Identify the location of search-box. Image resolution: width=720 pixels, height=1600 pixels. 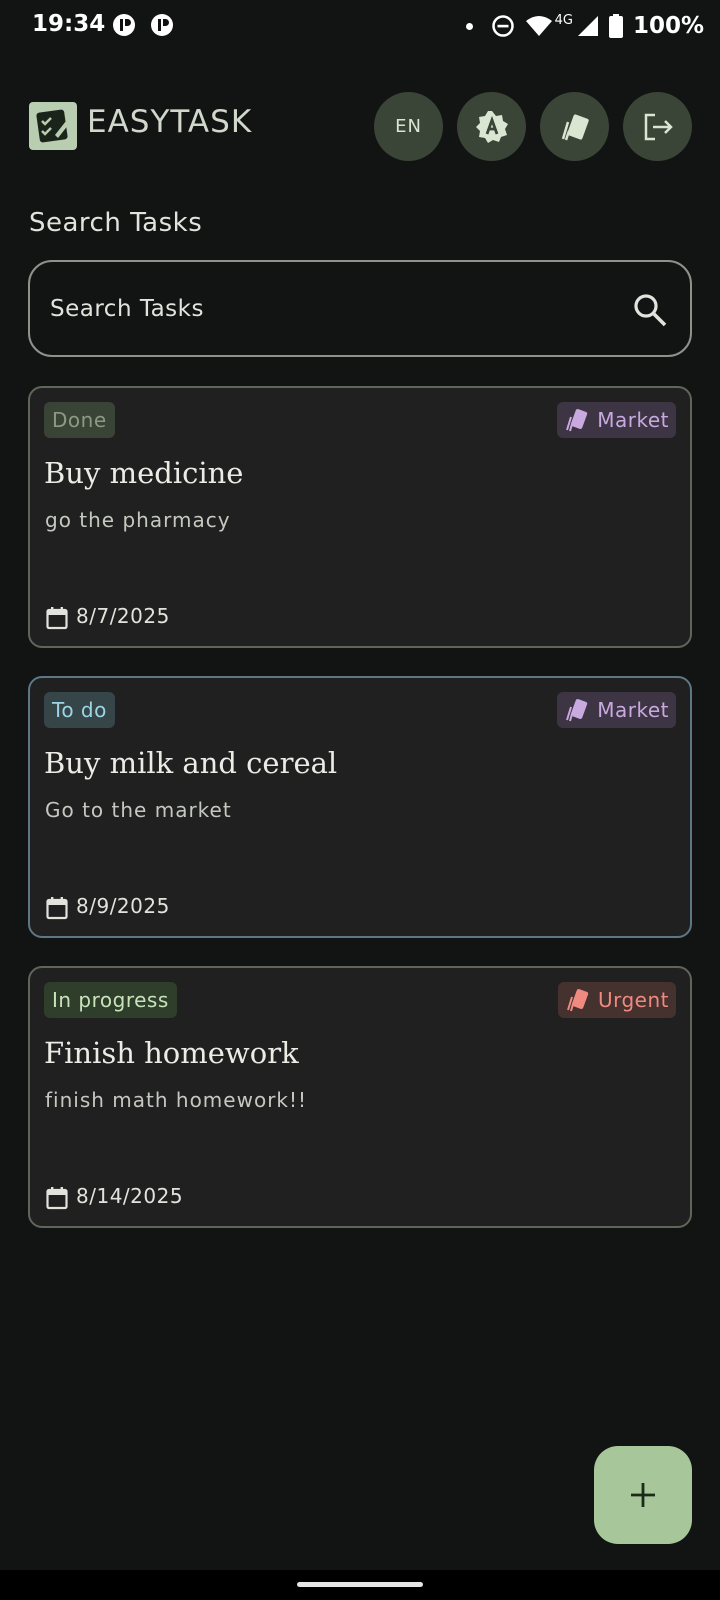
(360, 308).